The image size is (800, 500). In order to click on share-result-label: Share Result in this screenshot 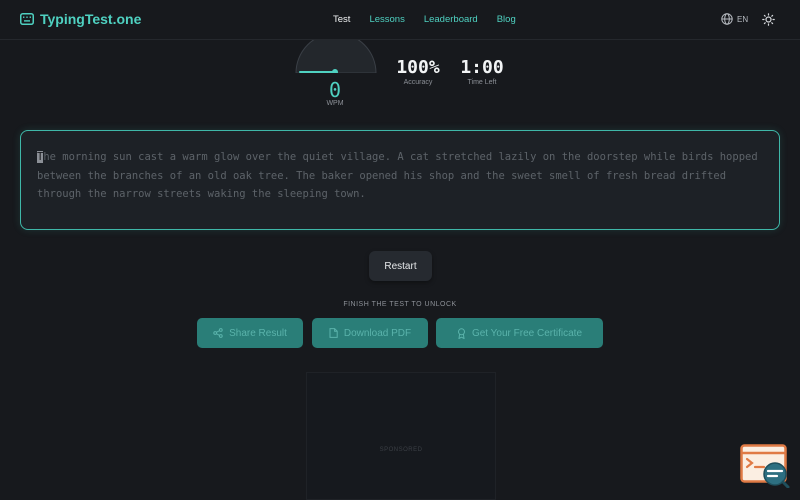, I will do `click(258, 333)`.